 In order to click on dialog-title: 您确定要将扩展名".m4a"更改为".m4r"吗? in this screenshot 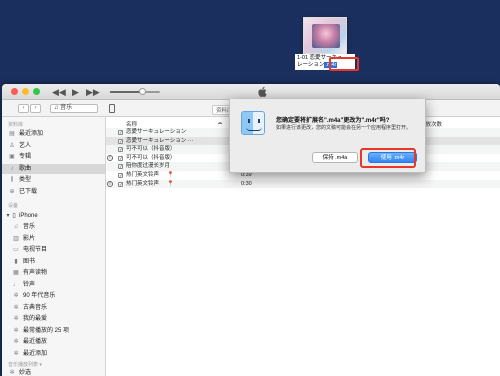, I will do `click(333, 121)`.